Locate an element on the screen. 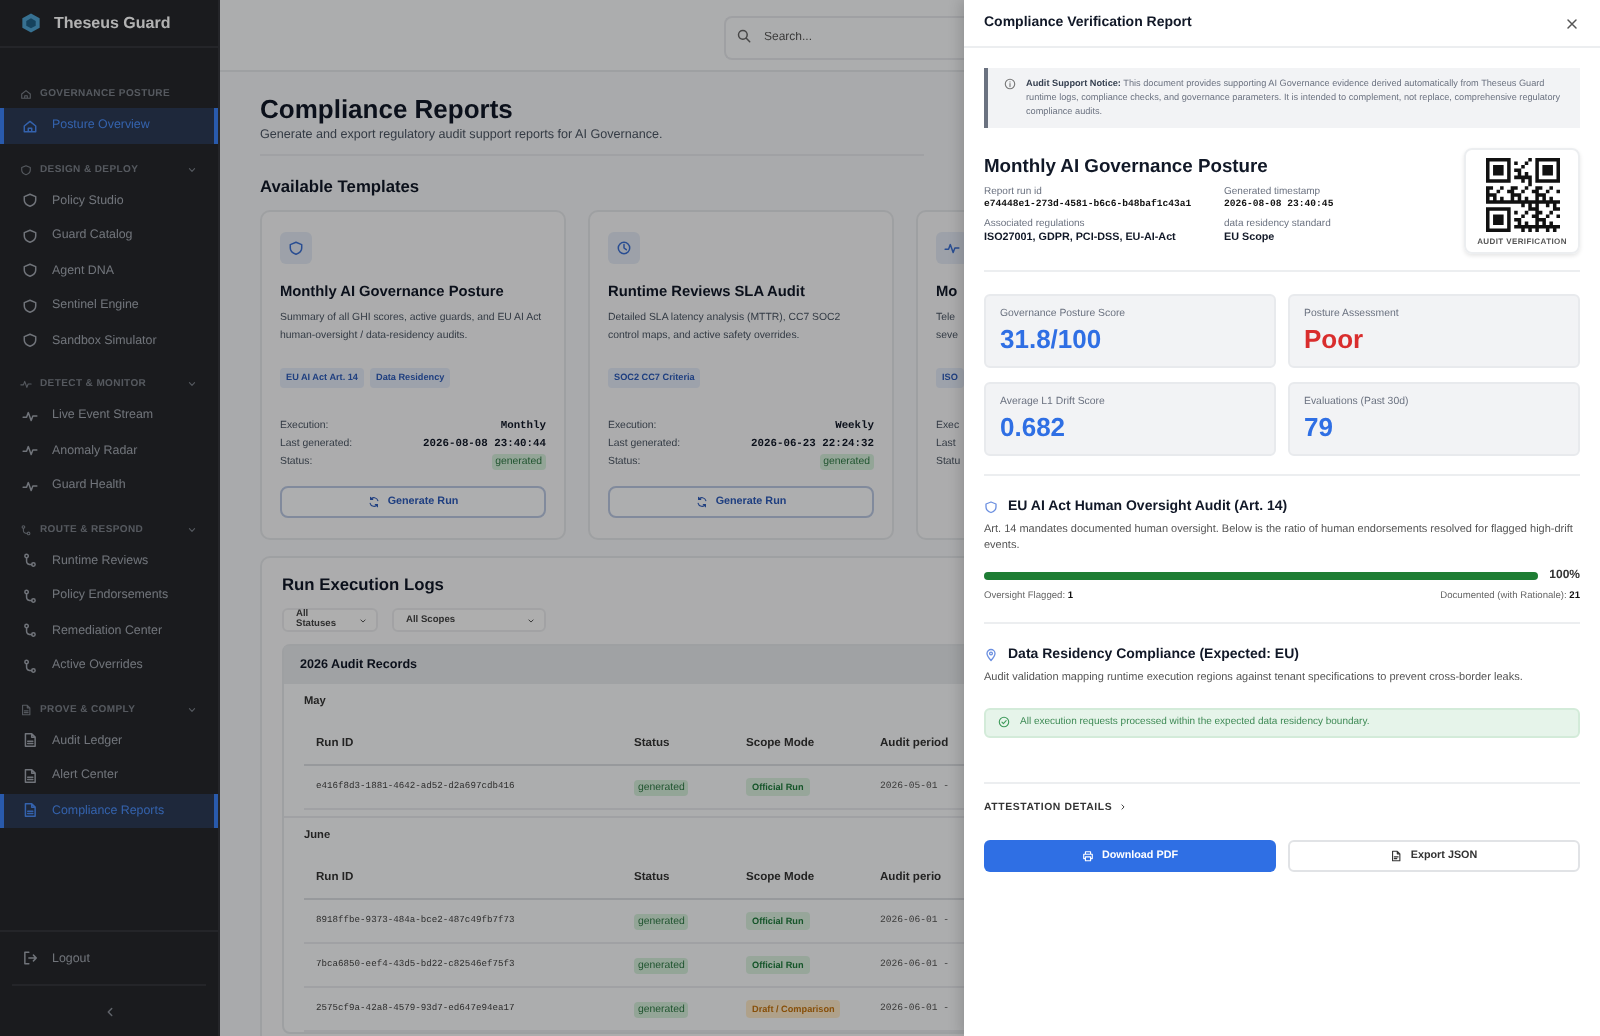 This screenshot has height=1036, width=1600. printer-icon is located at coordinates (1087, 855).